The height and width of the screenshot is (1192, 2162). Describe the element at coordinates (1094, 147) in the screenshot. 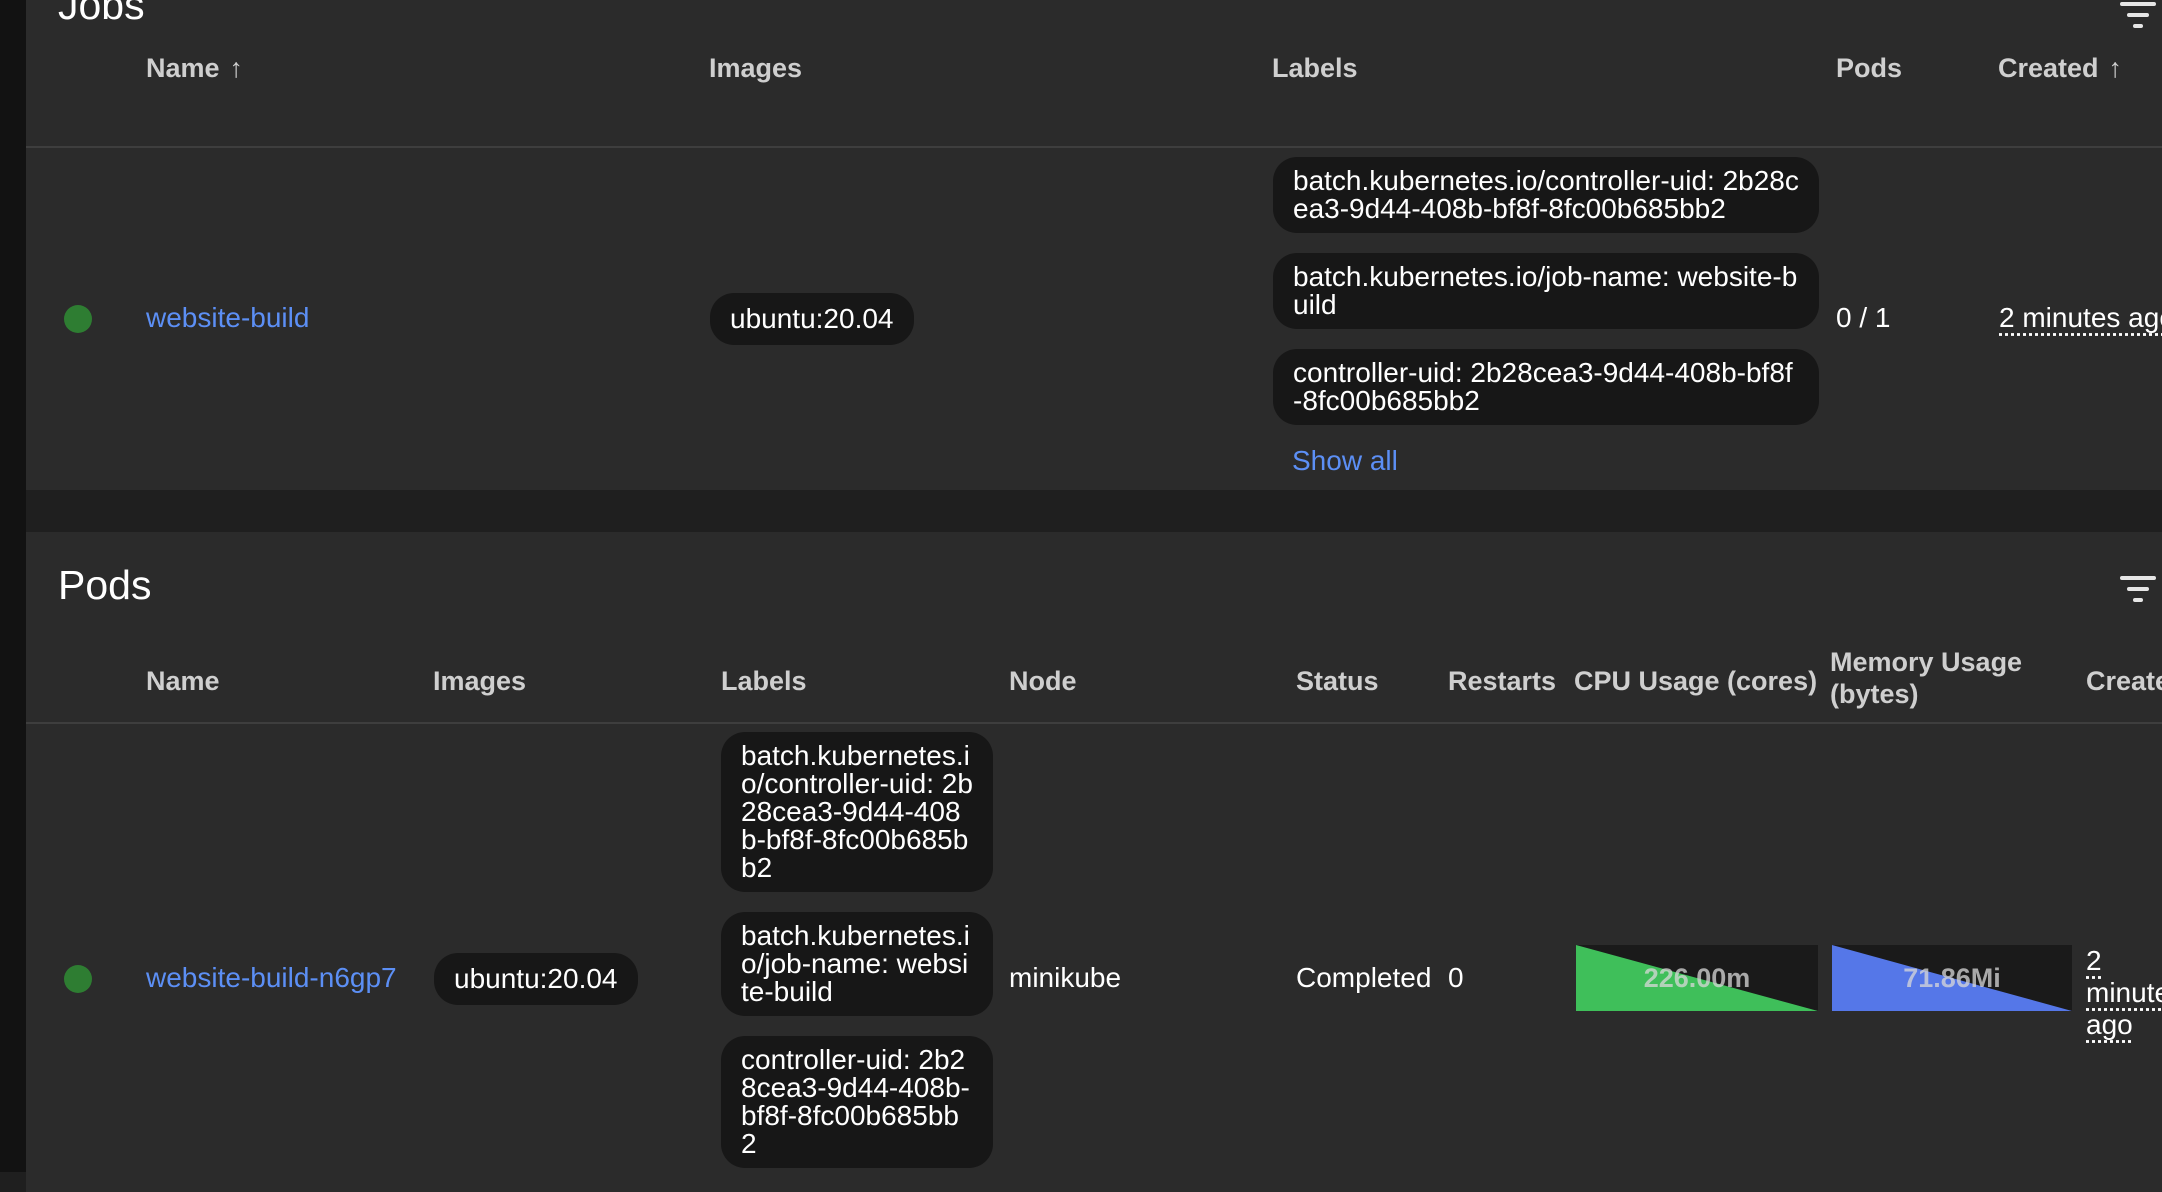

I see `jobs-header-divider` at that location.